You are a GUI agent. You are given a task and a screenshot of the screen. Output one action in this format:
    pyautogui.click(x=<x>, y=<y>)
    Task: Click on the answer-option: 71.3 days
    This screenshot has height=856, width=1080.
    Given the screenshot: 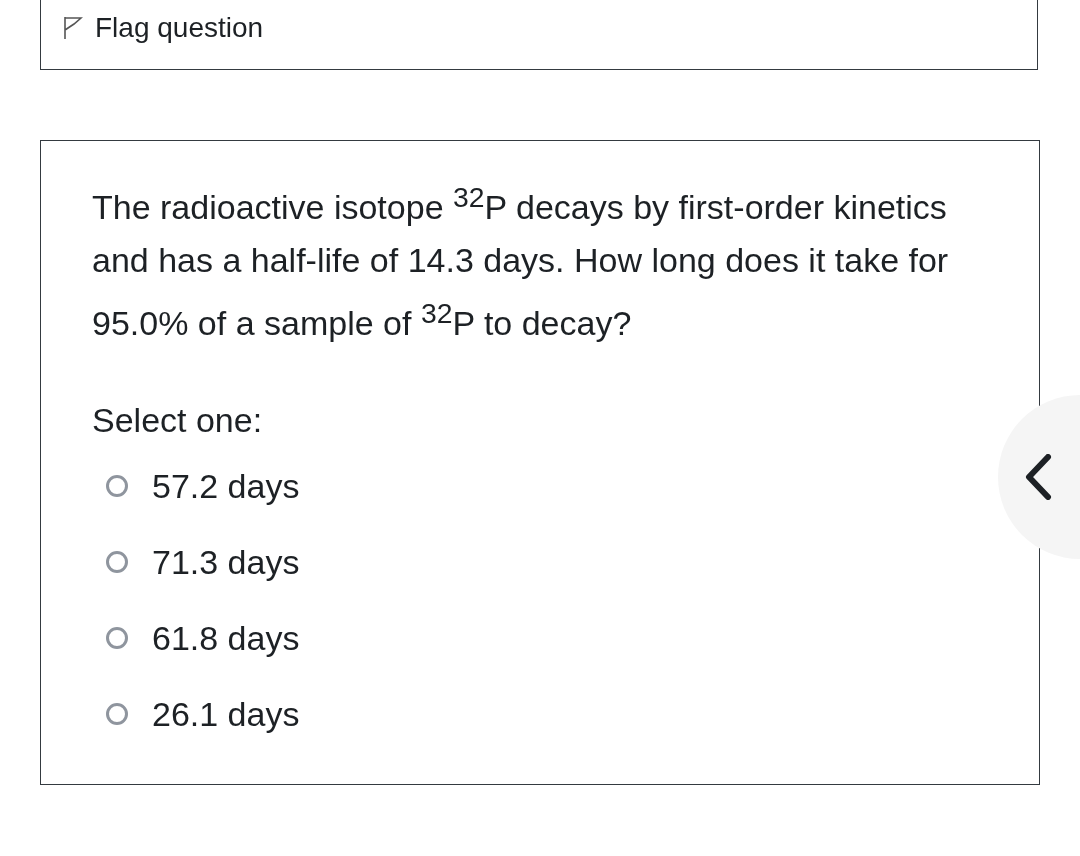 What is the action you would take?
    pyautogui.click(x=547, y=561)
    